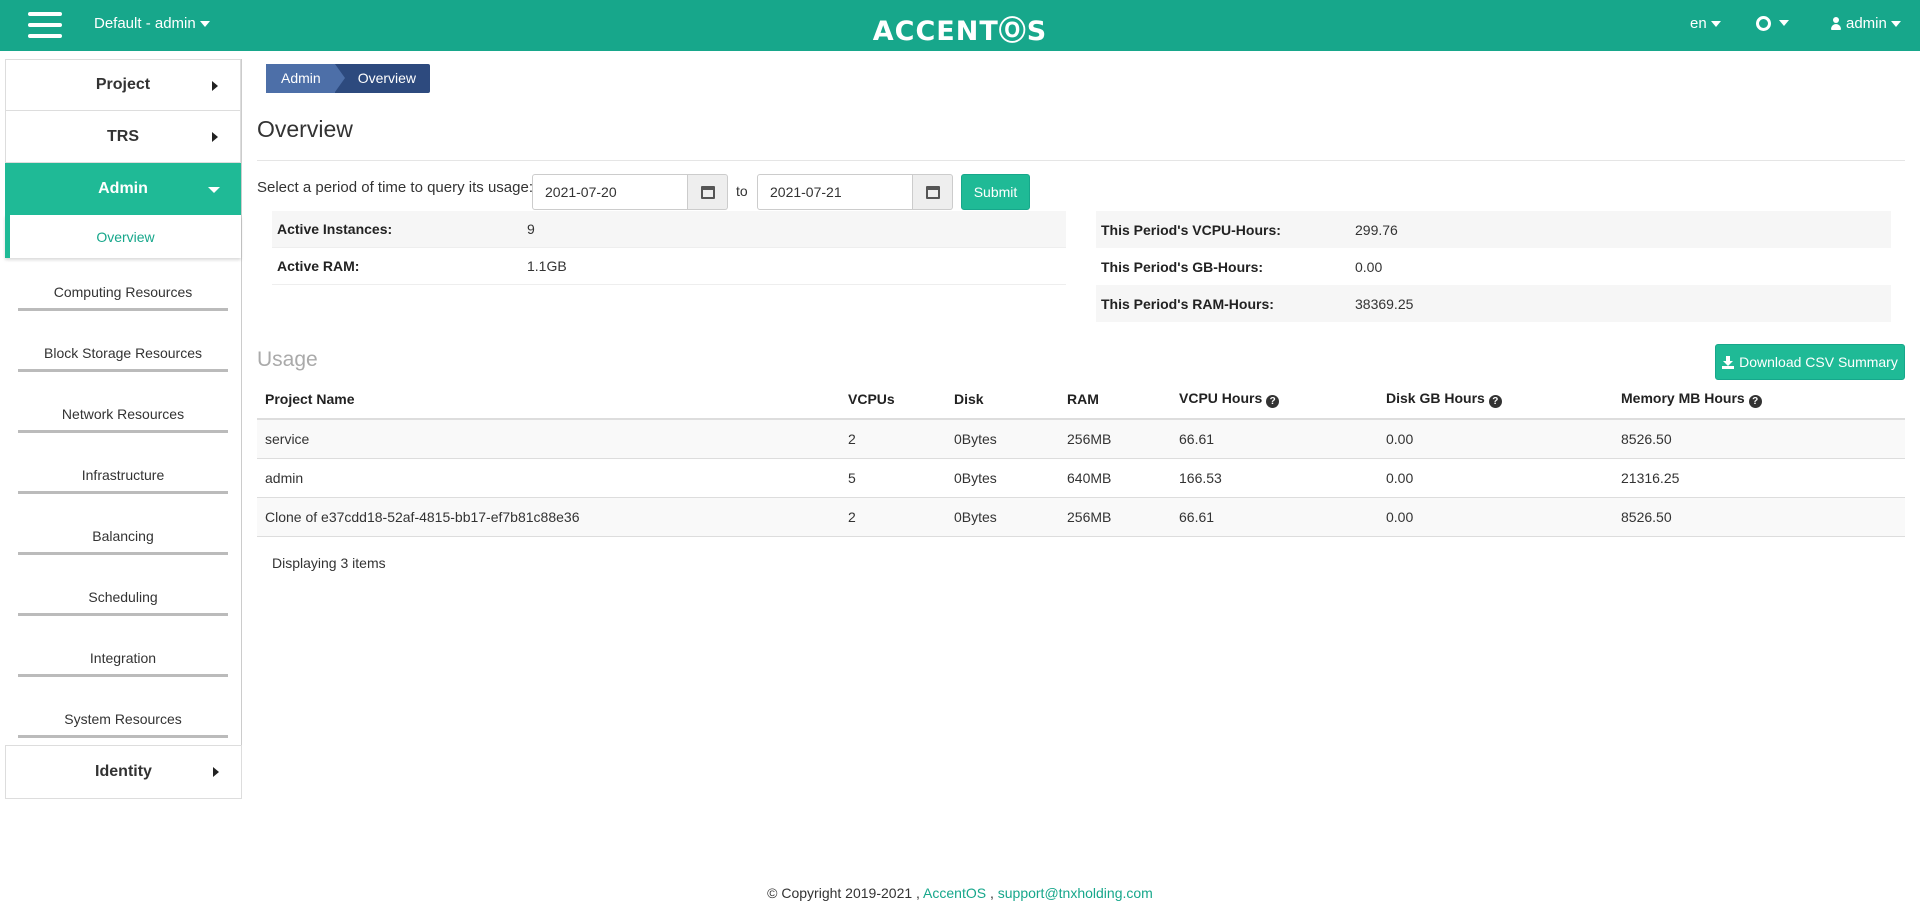  What do you see at coordinates (1075, 893) in the screenshot?
I see `support-email-link: support@tnxholding.com` at bounding box center [1075, 893].